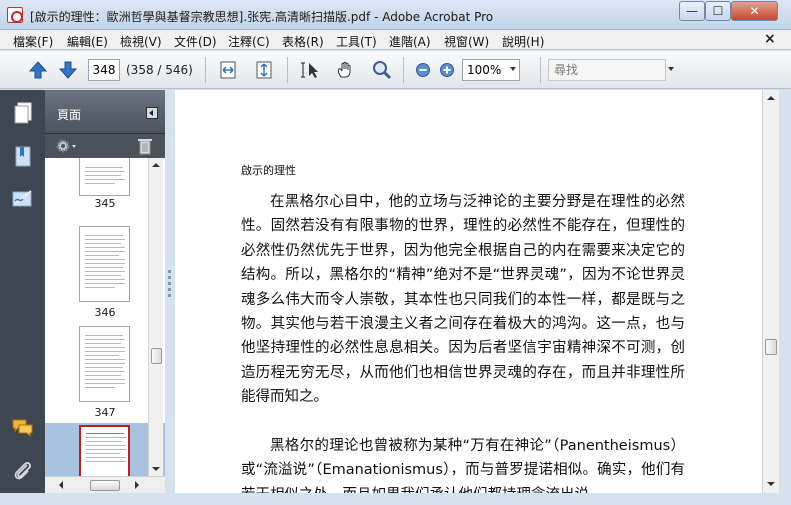 This screenshot has width=791, height=505. I want to click on thumbnail-label: 345, so click(105, 203).